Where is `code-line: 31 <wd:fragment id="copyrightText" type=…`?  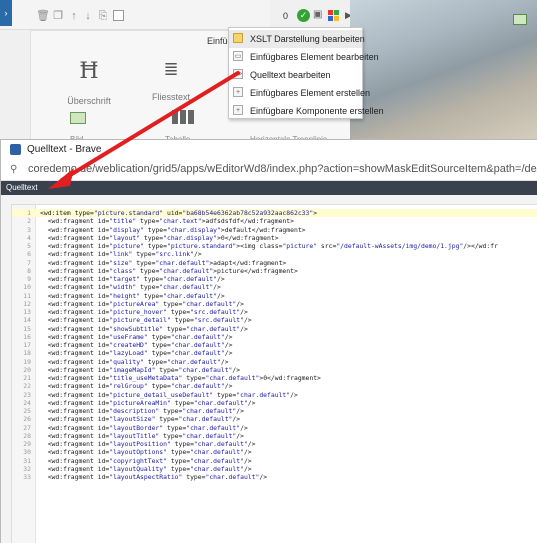
code-line: 31 <wd:fragment id="copyrightText" type=… is located at coordinates (274, 461).